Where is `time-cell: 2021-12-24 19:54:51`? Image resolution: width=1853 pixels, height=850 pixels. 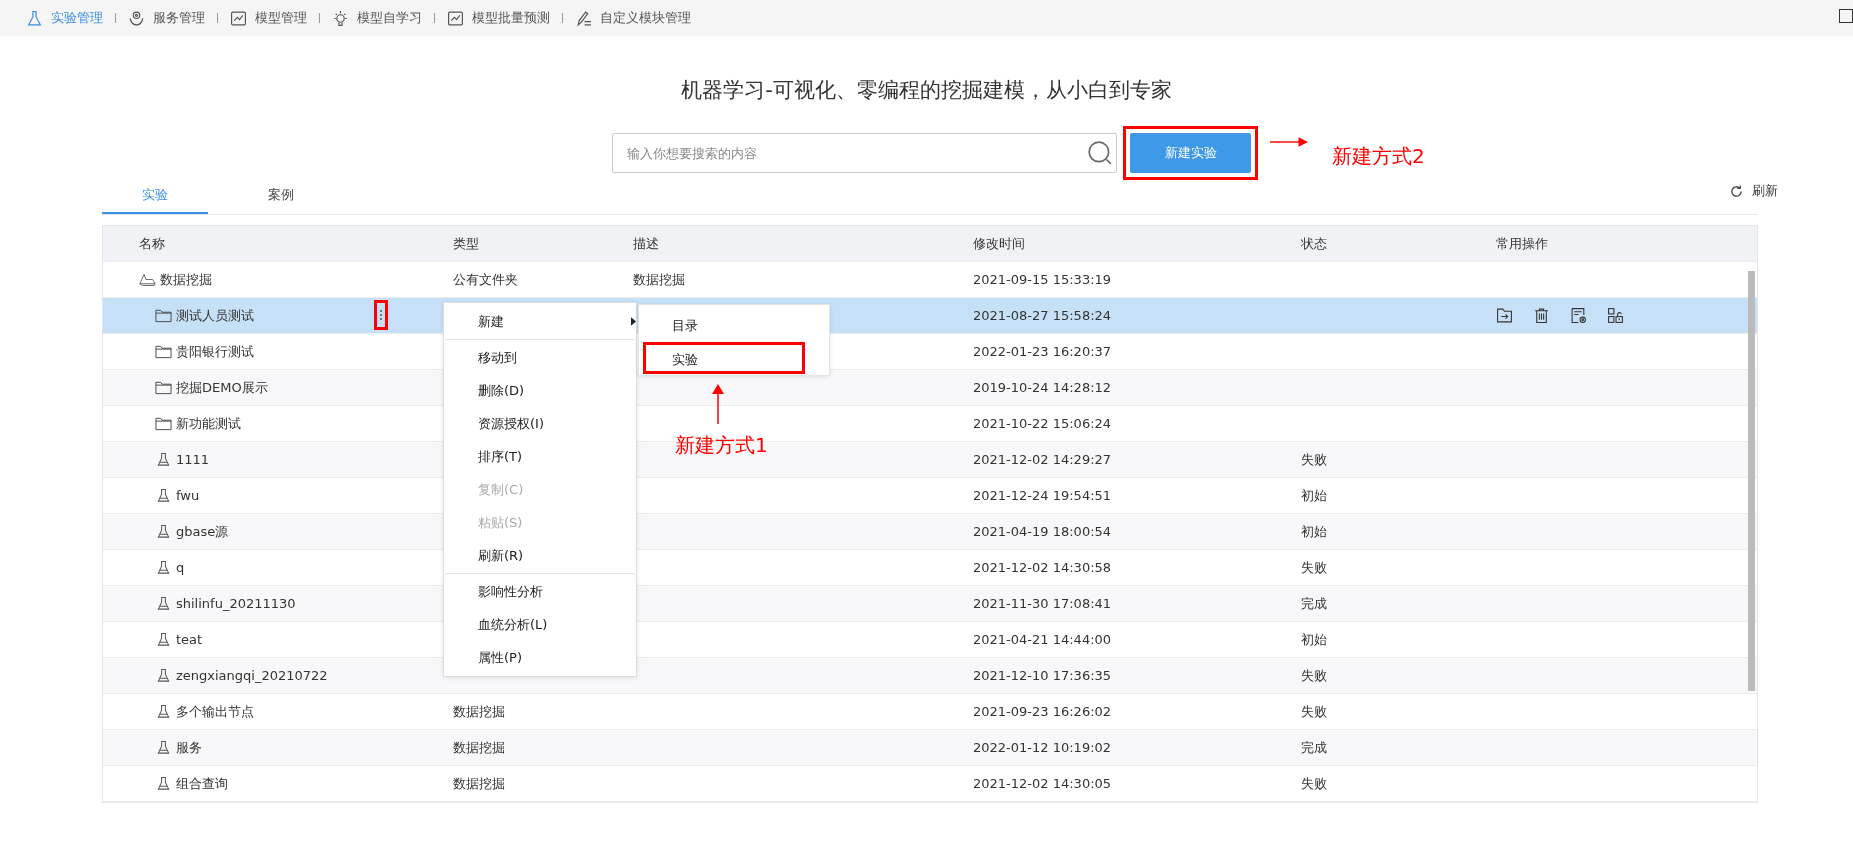 time-cell: 2021-12-24 19:54:51 is located at coordinates (1042, 495).